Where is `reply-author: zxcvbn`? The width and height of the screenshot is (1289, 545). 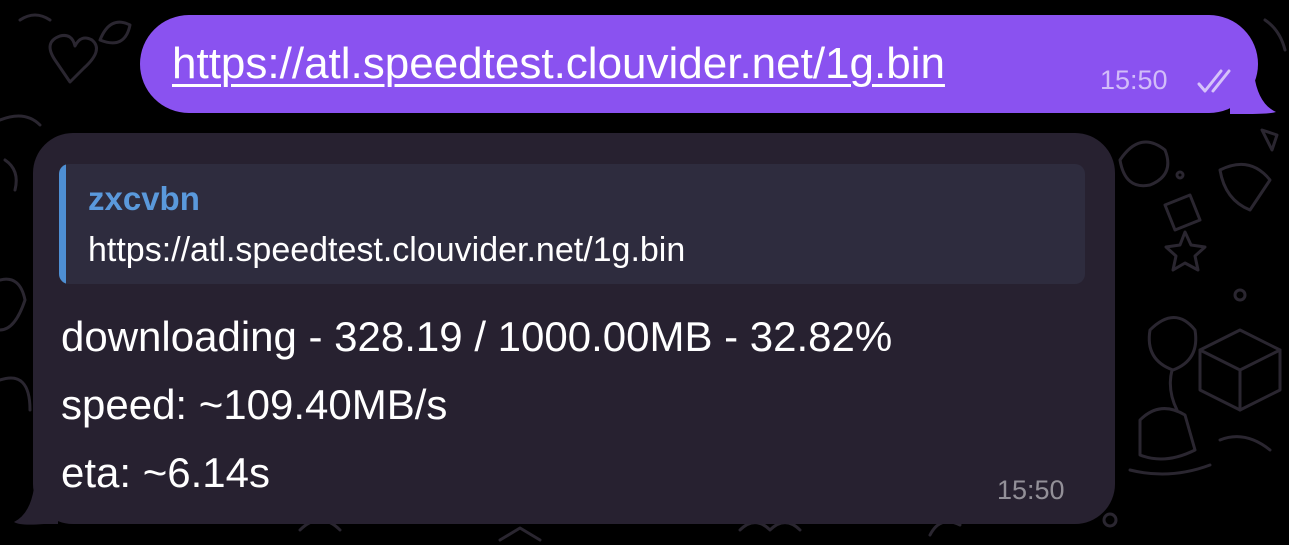 reply-author: zxcvbn is located at coordinates (144, 198).